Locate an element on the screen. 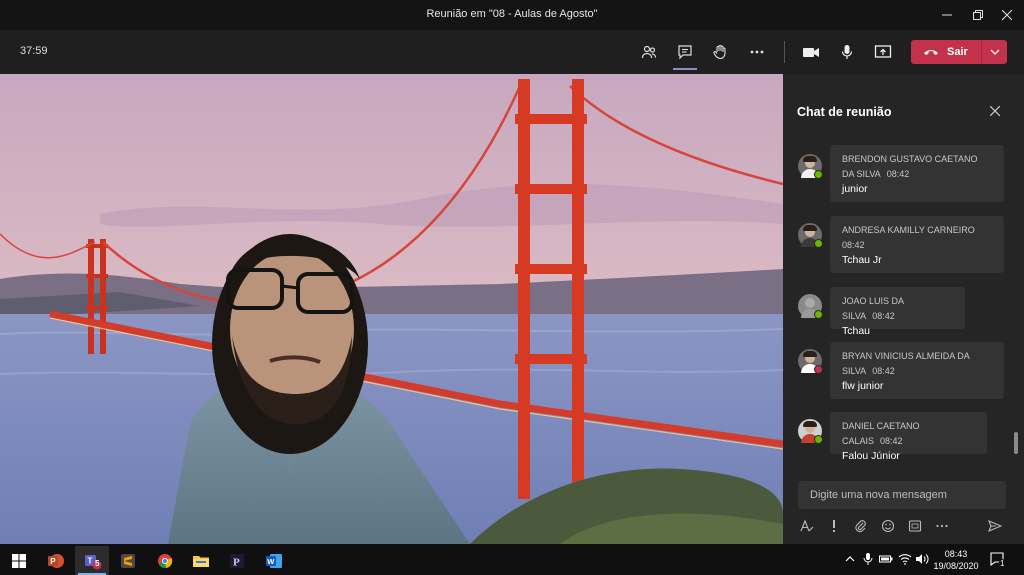  message-bubble: DANIEL CAETANO CALAIS 08:42 Falou Júnior is located at coordinates (908, 437).